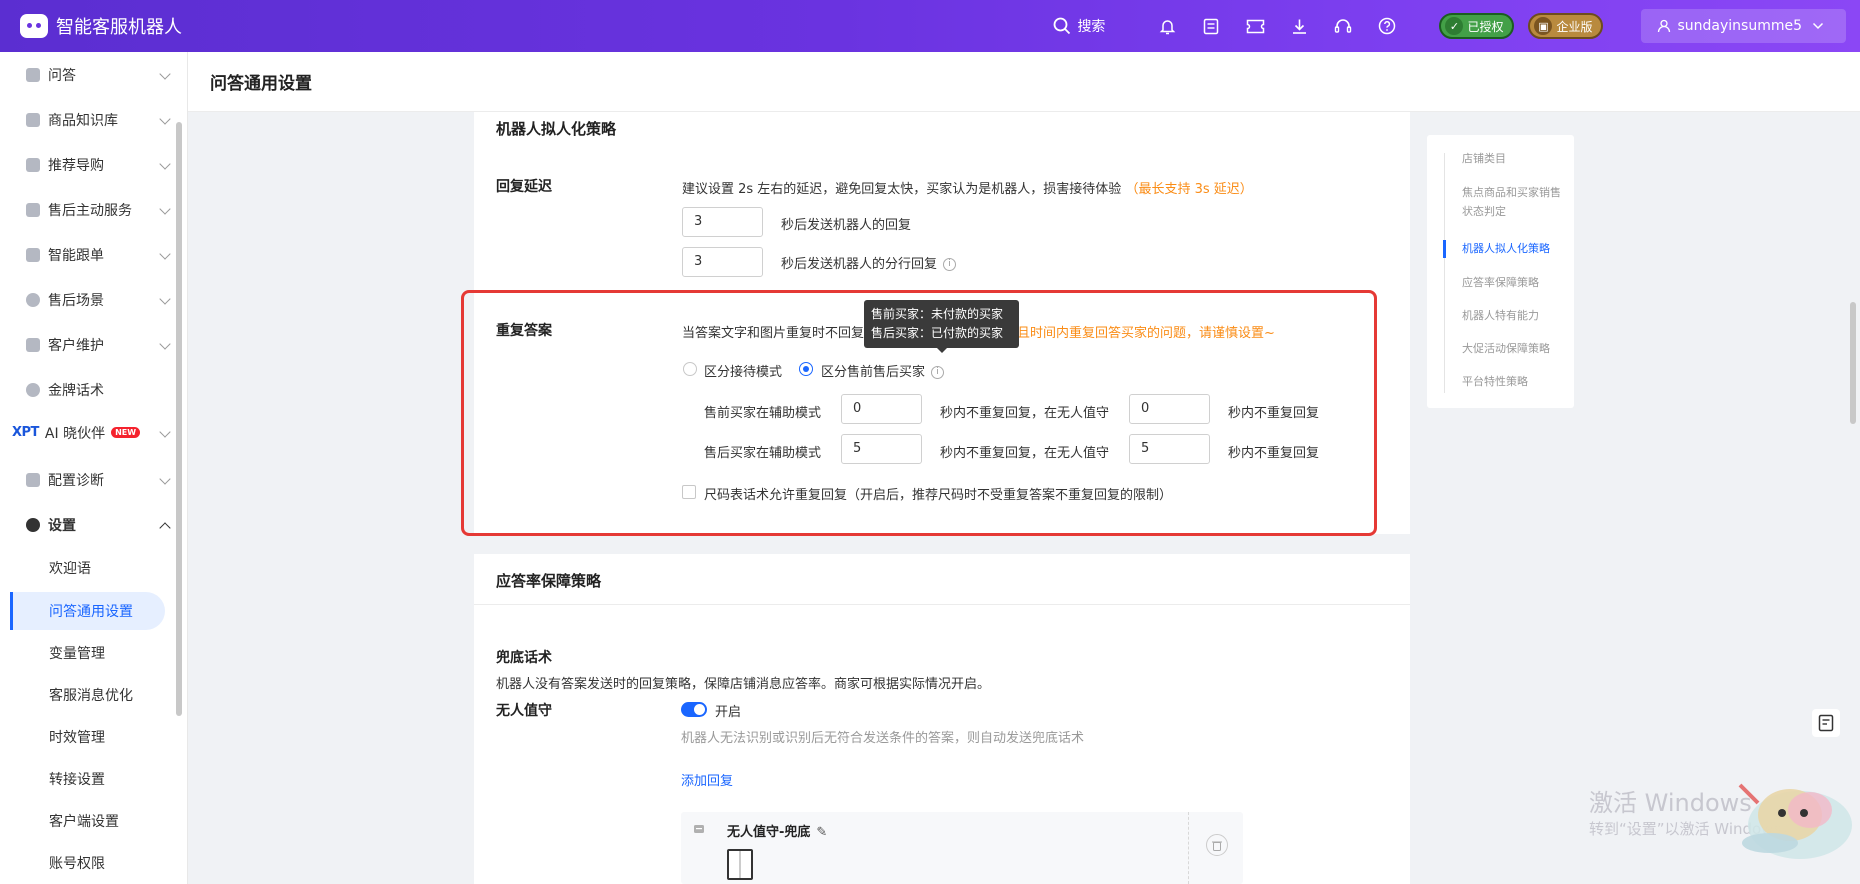 Image resolution: width=1860 pixels, height=884 pixels. Describe the element at coordinates (1188, 848) in the screenshot. I see `reply-card-divider` at that location.